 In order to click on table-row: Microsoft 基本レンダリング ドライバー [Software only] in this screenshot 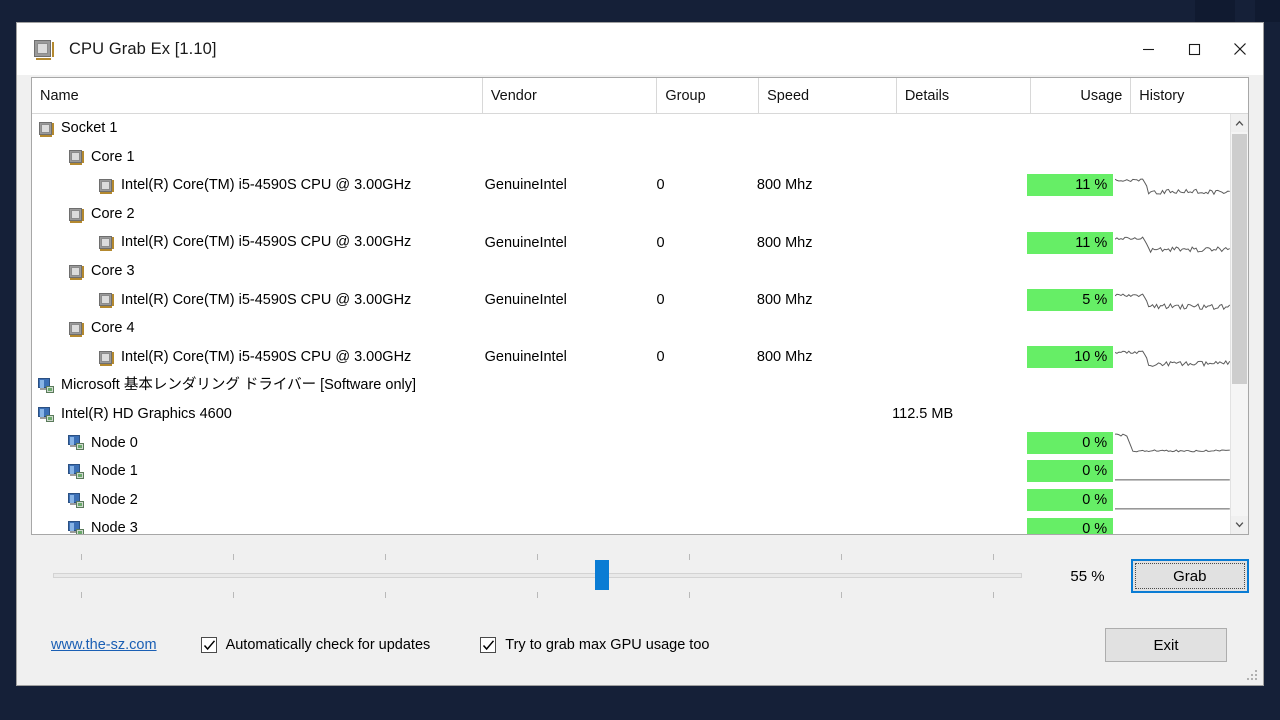, I will do `click(631, 385)`.